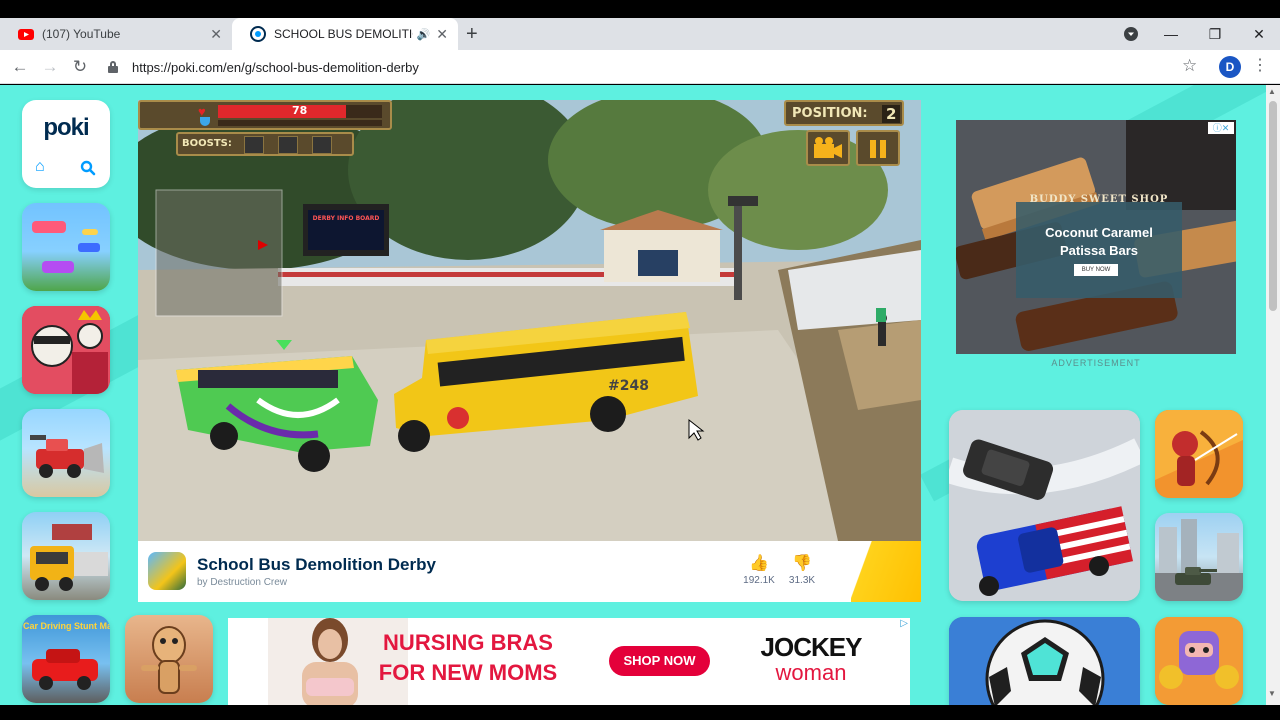  What do you see at coordinates (282, 111) in the screenshot?
I see `health-bar-fill` at bounding box center [282, 111].